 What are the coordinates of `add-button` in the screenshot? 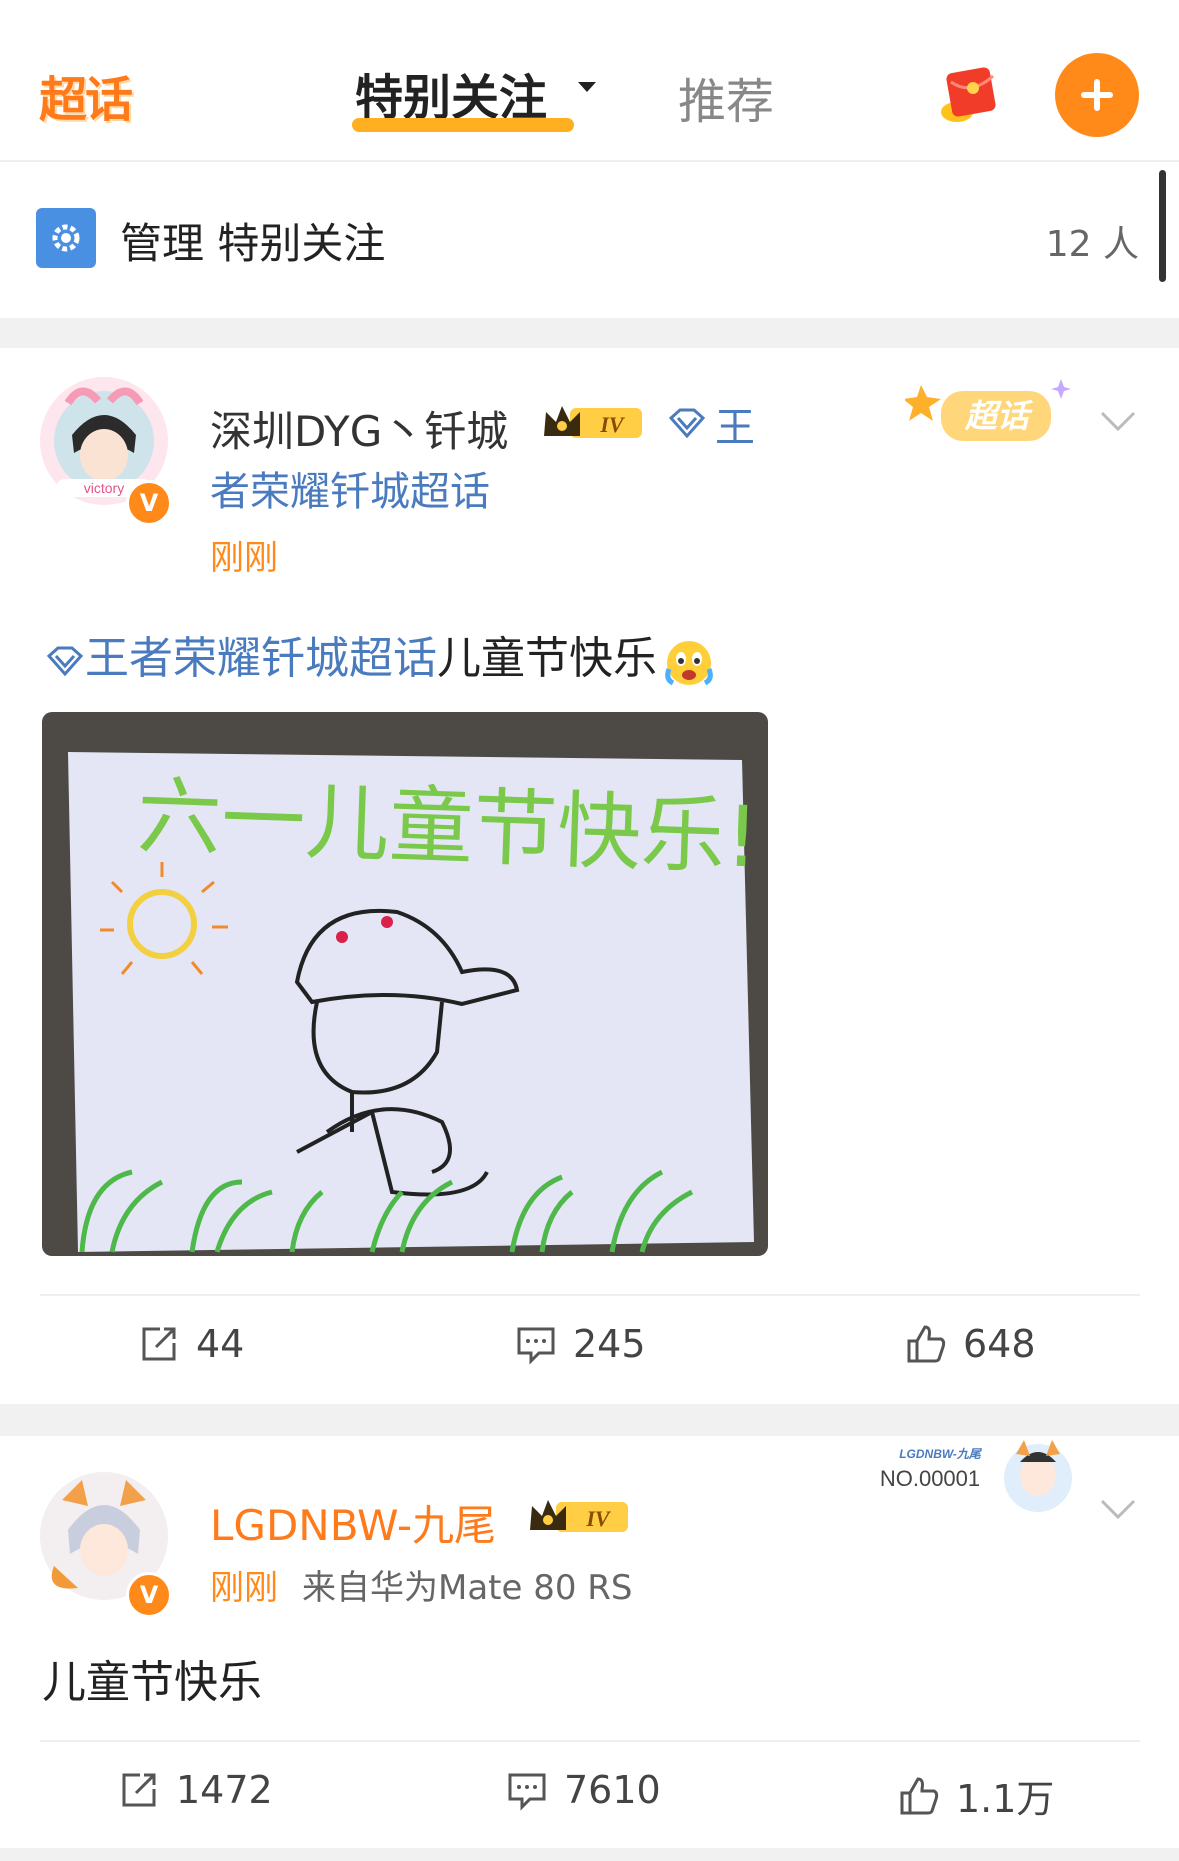 It's located at (1097, 95).